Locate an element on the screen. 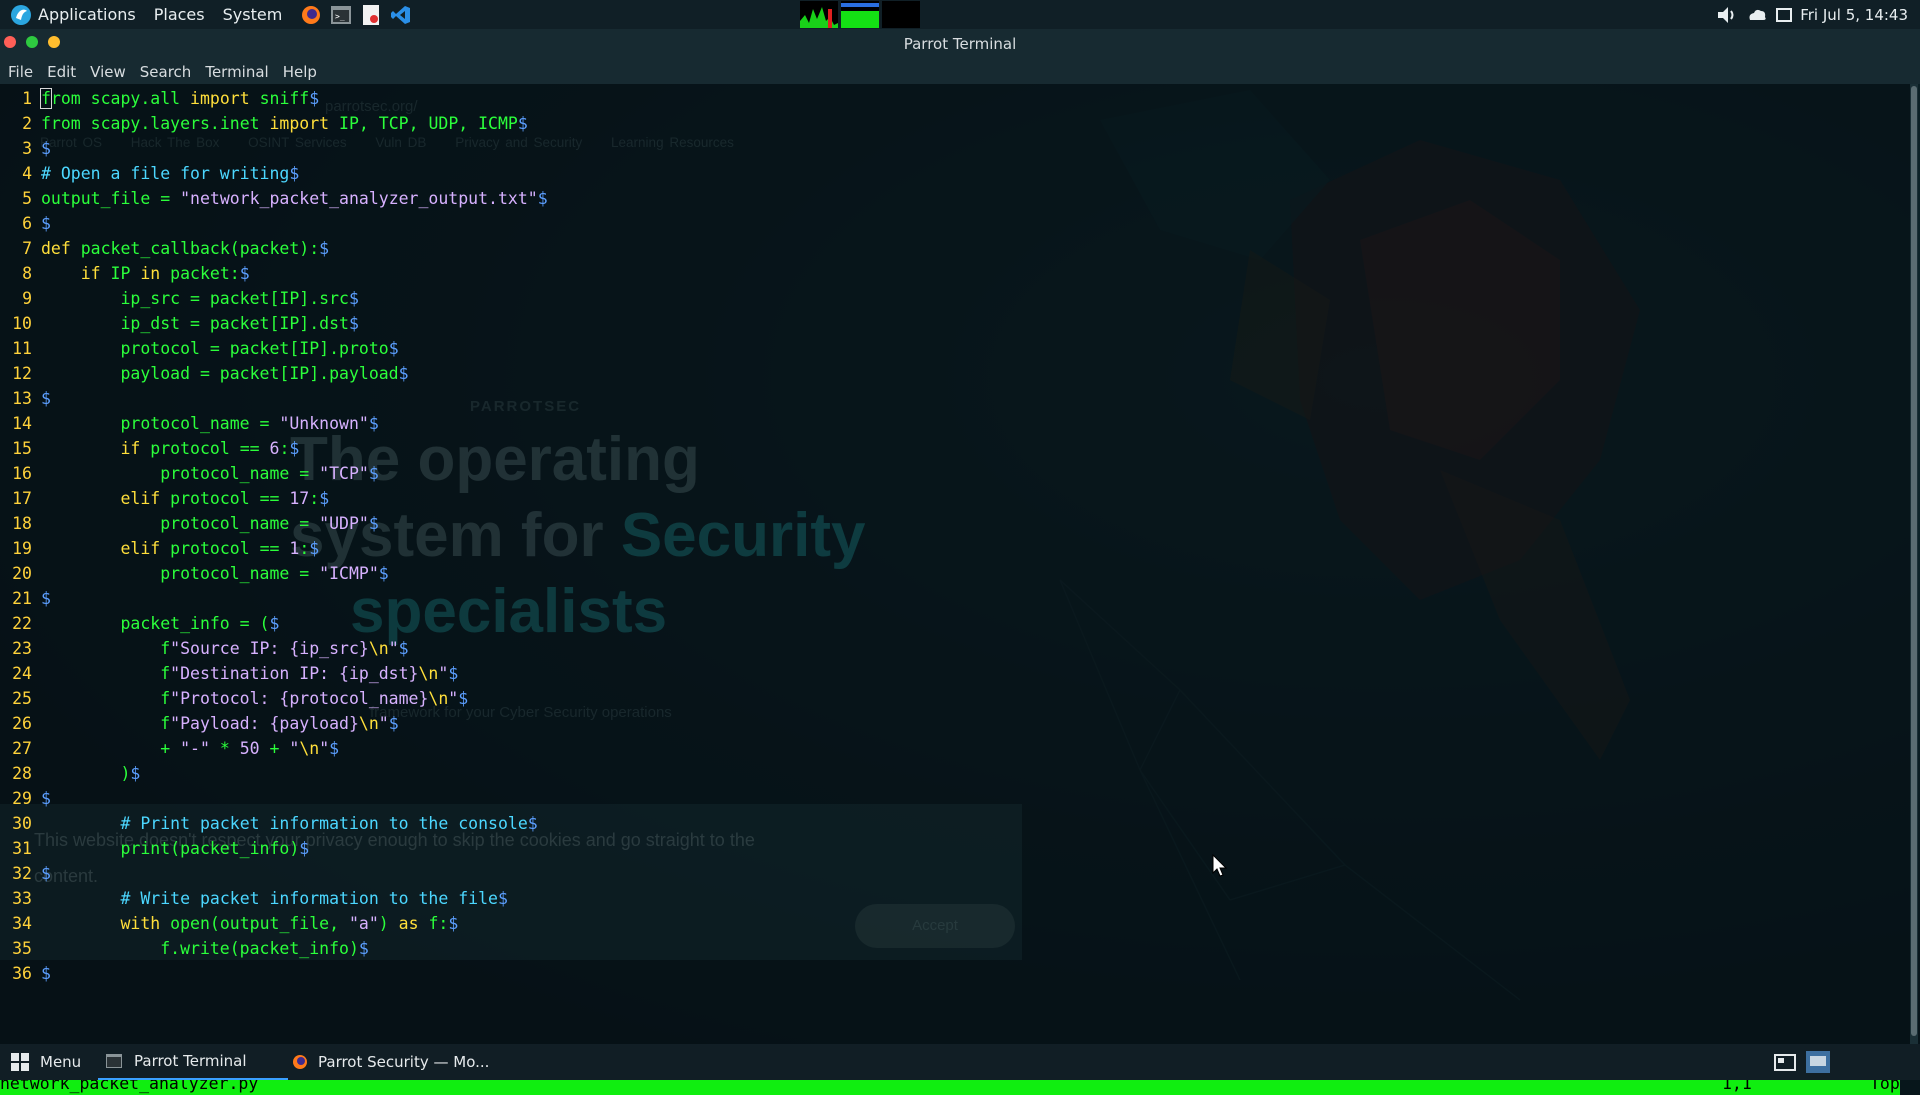 The width and height of the screenshot is (1920, 1095). code-line: 8 if IP in packet:$ is located at coordinates (125, 273).